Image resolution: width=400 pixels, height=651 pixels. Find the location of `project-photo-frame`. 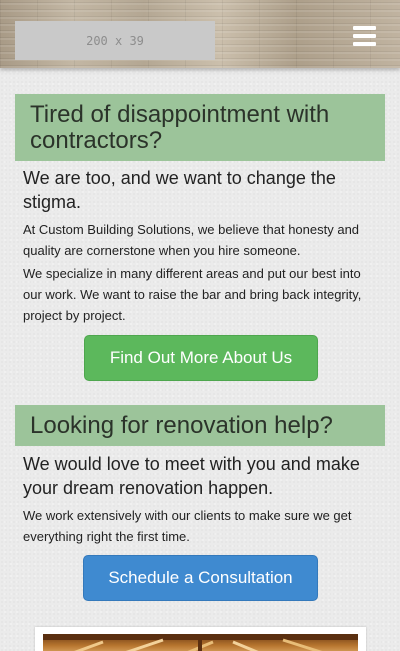

project-photo-frame is located at coordinates (200, 639).